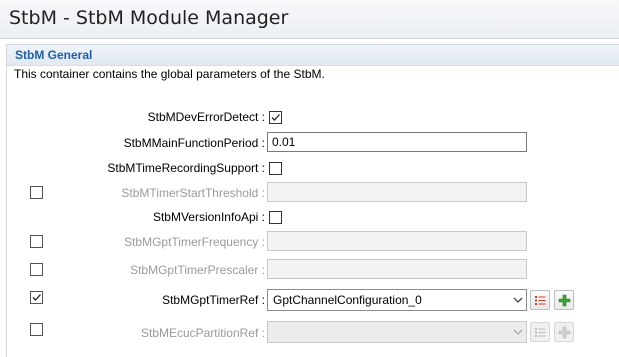  What do you see at coordinates (36, 269) in the screenshot?
I see `gpt-timer-prescaler-enable-checkbox` at bounding box center [36, 269].